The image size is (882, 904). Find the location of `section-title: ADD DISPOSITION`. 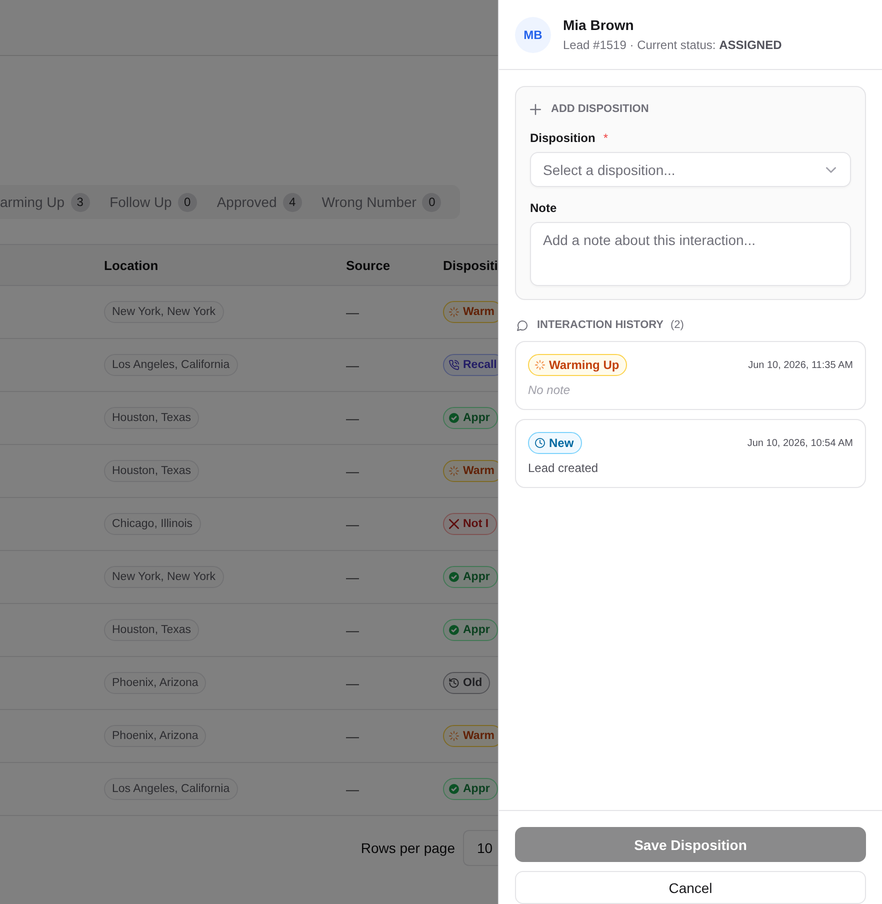

section-title: ADD DISPOSITION is located at coordinates (600, 109).